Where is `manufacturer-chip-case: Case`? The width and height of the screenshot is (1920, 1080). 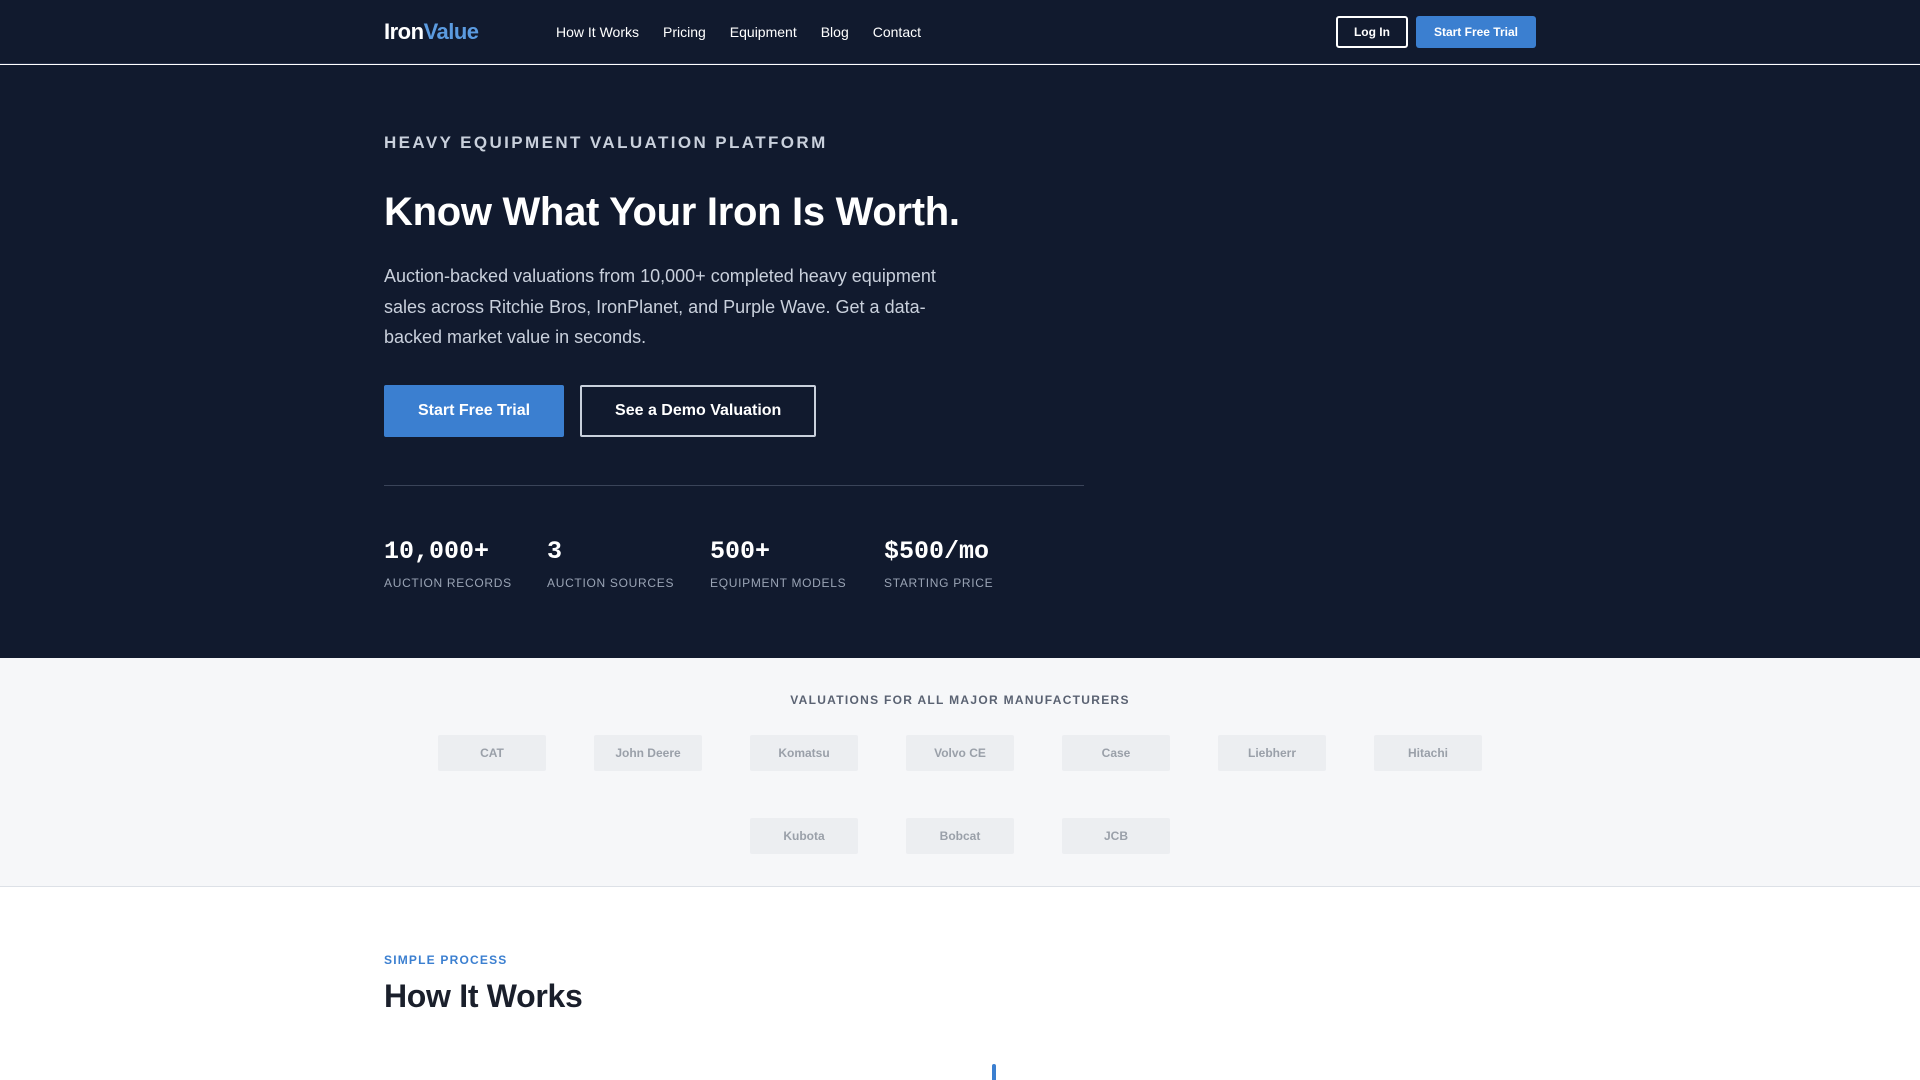 manufacturer-chip-case: Case is located at coordinates (1116, 753).